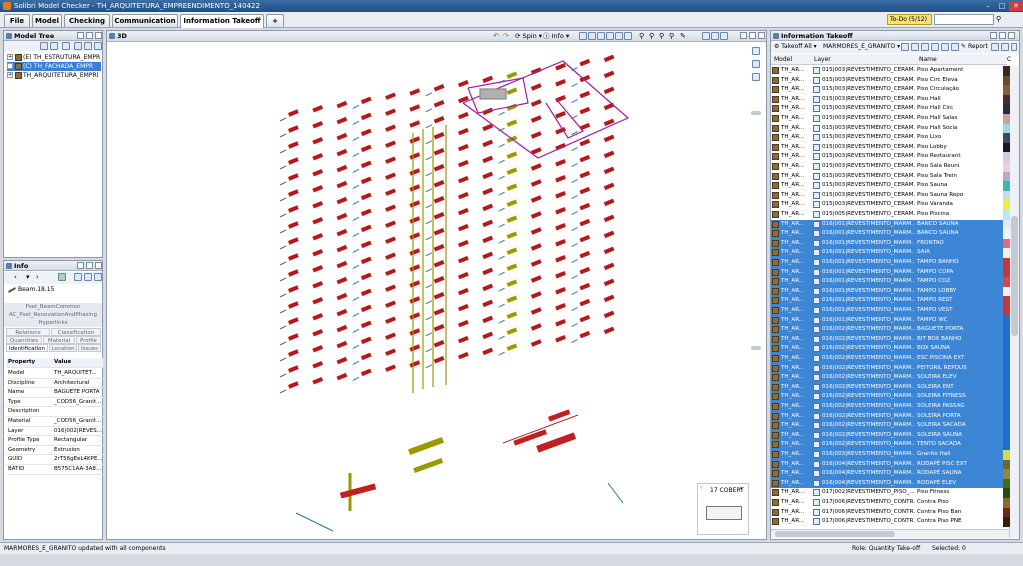 The width and height of the screenshot is (1023, 566). I want to click on tree-item-estrutura: + (E) TH_ESTRUTURA_EMPR, so click(54, 57).